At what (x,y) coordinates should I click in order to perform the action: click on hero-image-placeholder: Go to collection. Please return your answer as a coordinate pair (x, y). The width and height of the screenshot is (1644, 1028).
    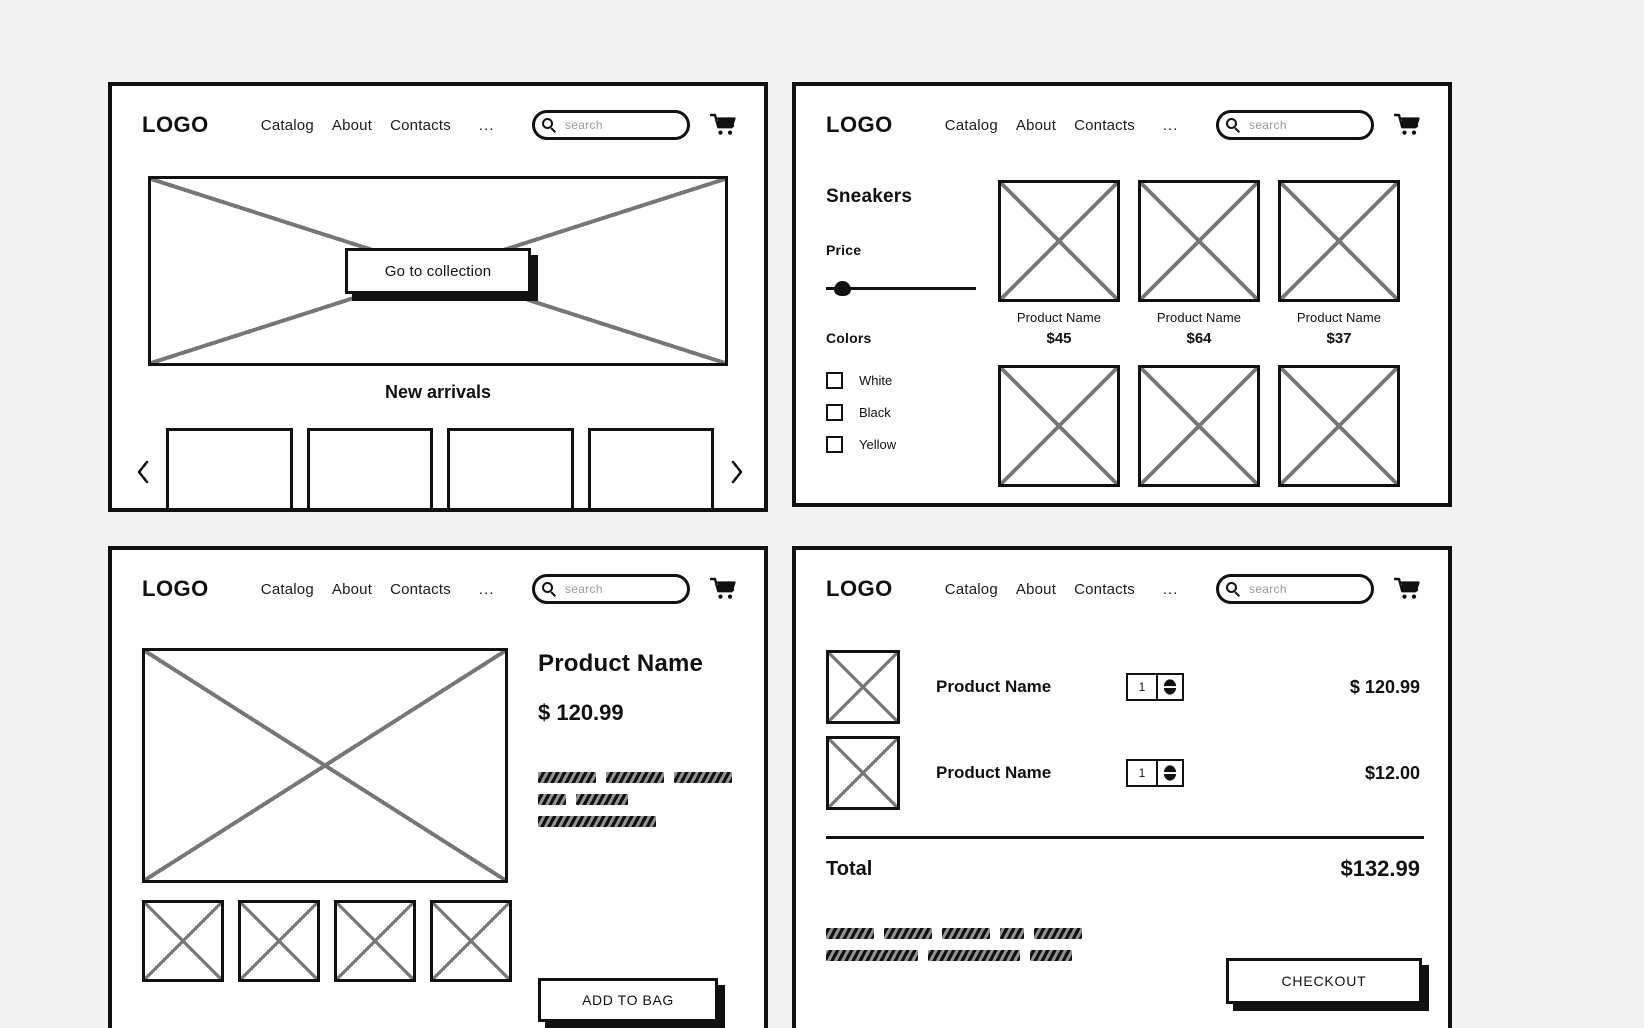
    Looking at the image, I should click on (438, 271).